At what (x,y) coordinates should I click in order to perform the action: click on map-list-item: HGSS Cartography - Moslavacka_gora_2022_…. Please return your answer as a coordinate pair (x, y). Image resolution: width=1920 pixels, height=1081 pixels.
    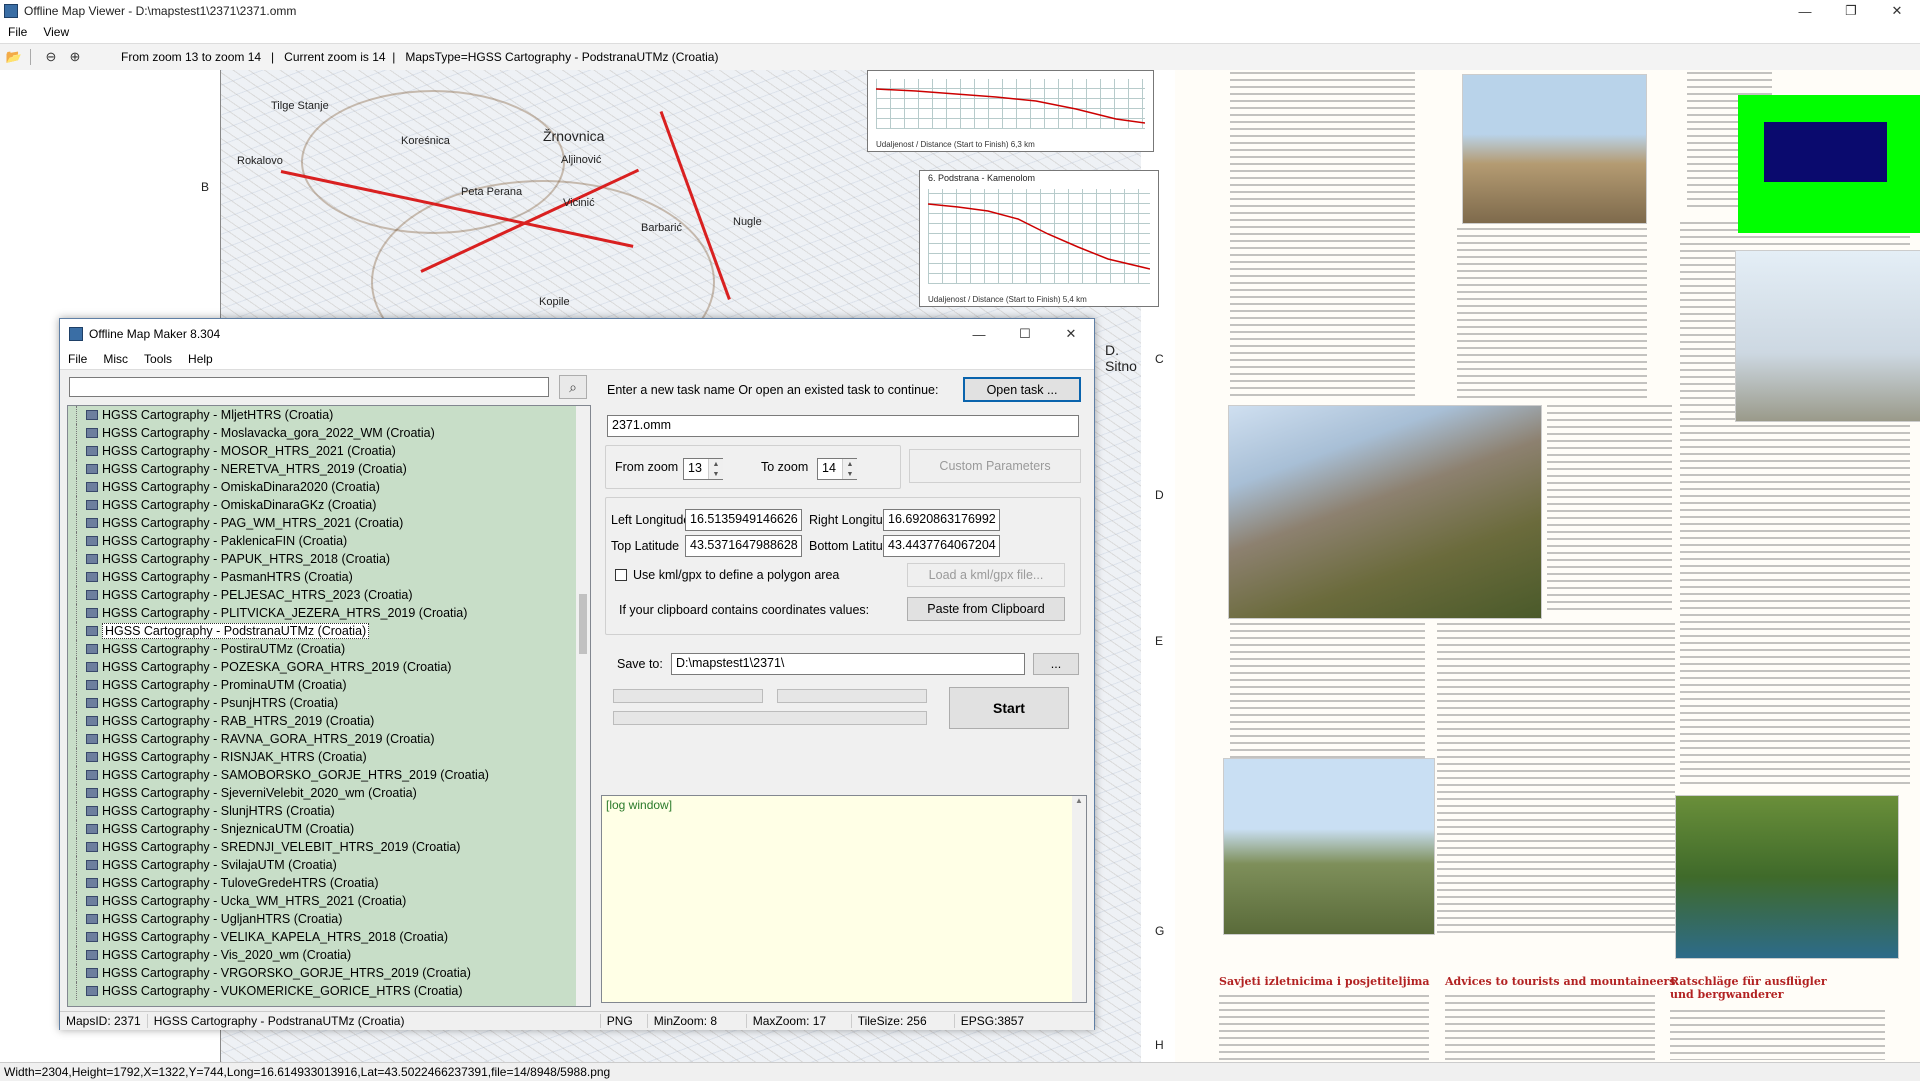
    Looking at the image, I should click on (329, 433).